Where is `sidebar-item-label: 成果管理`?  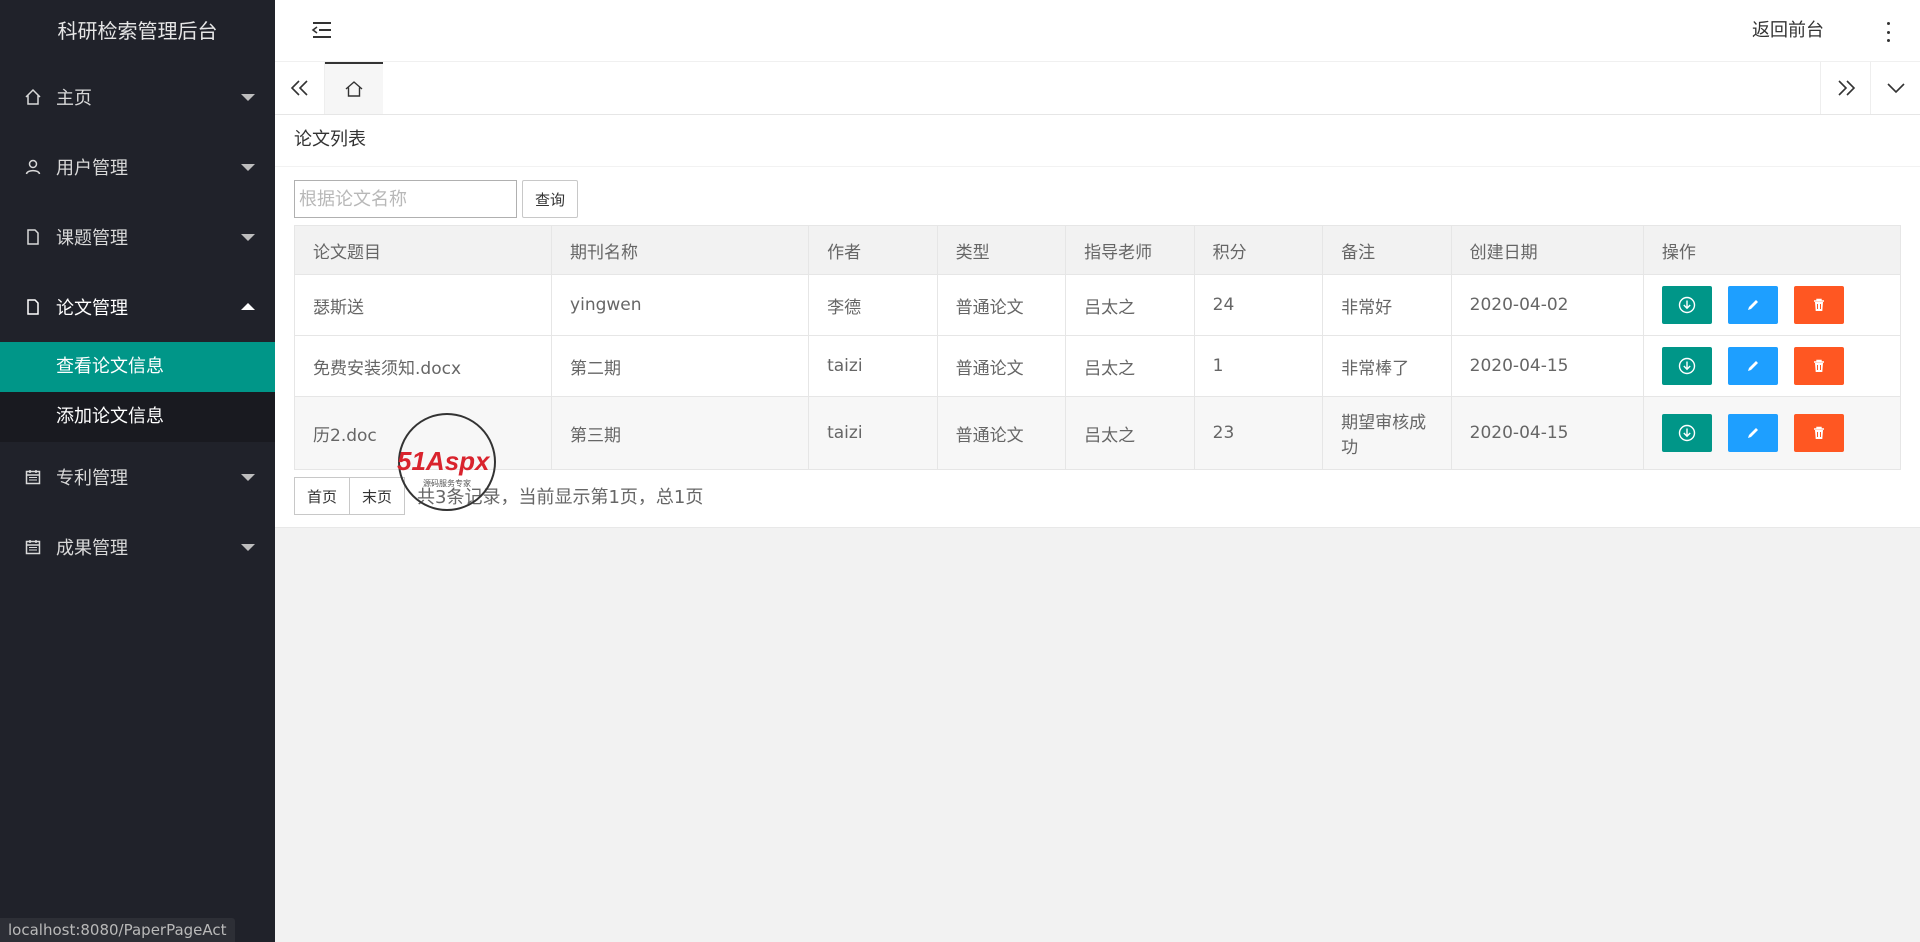
sidebar-item-label: 成果管理 is located at coordinates (92, 548).